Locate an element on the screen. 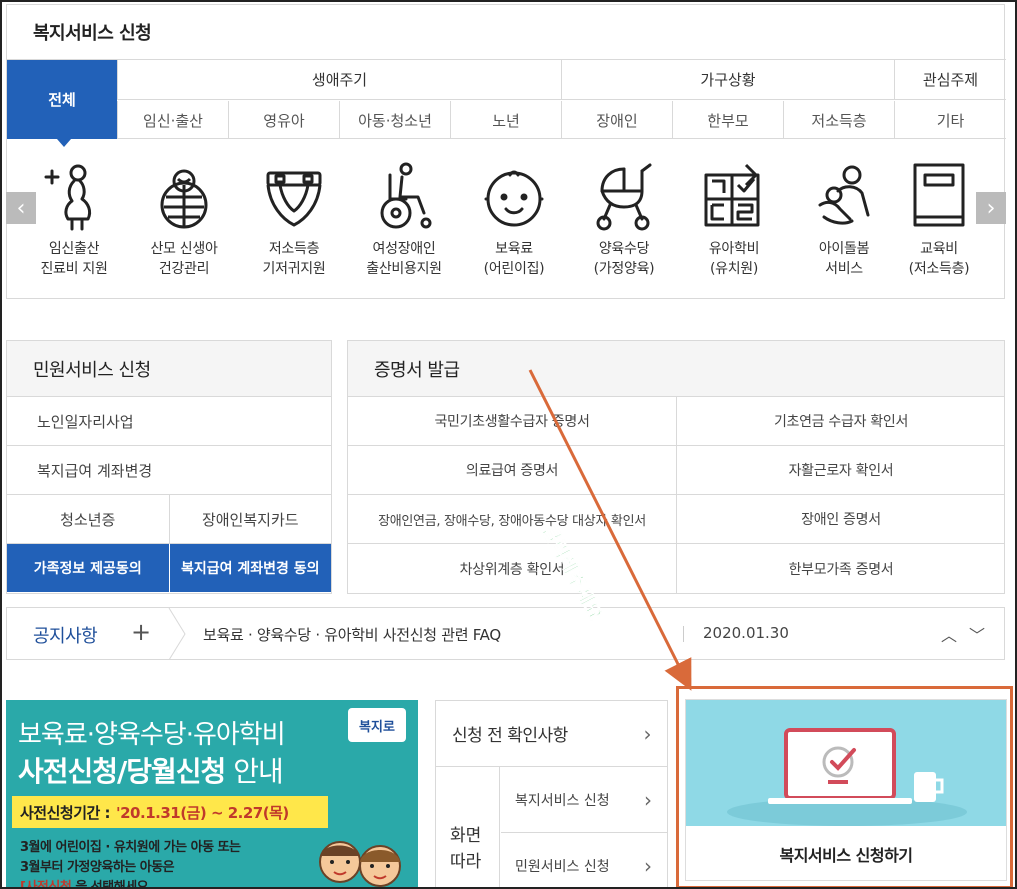  apply-card-highlight: 복지서비스 신청하기 is located at coordinates (844, 787).